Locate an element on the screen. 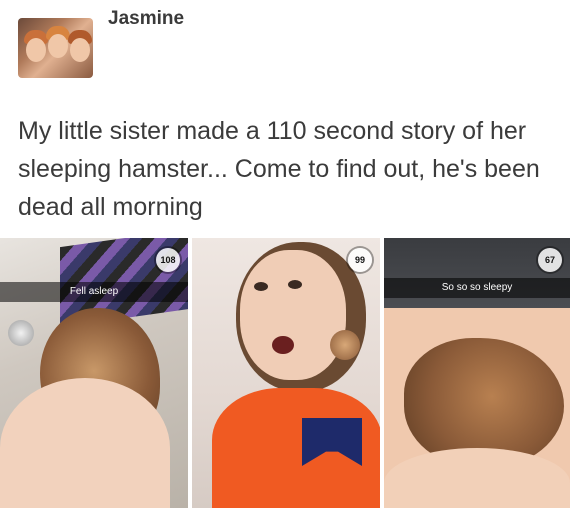 Image resolution: width=570 pixels, height=508 pixels. eye-right is located at coordinates (295, 284).